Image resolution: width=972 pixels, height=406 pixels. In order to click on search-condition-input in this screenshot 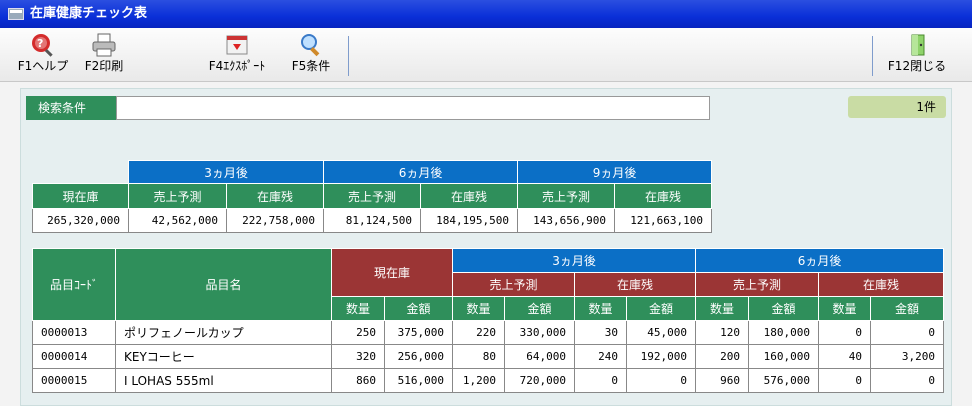, I will do `click(413, 108)`.